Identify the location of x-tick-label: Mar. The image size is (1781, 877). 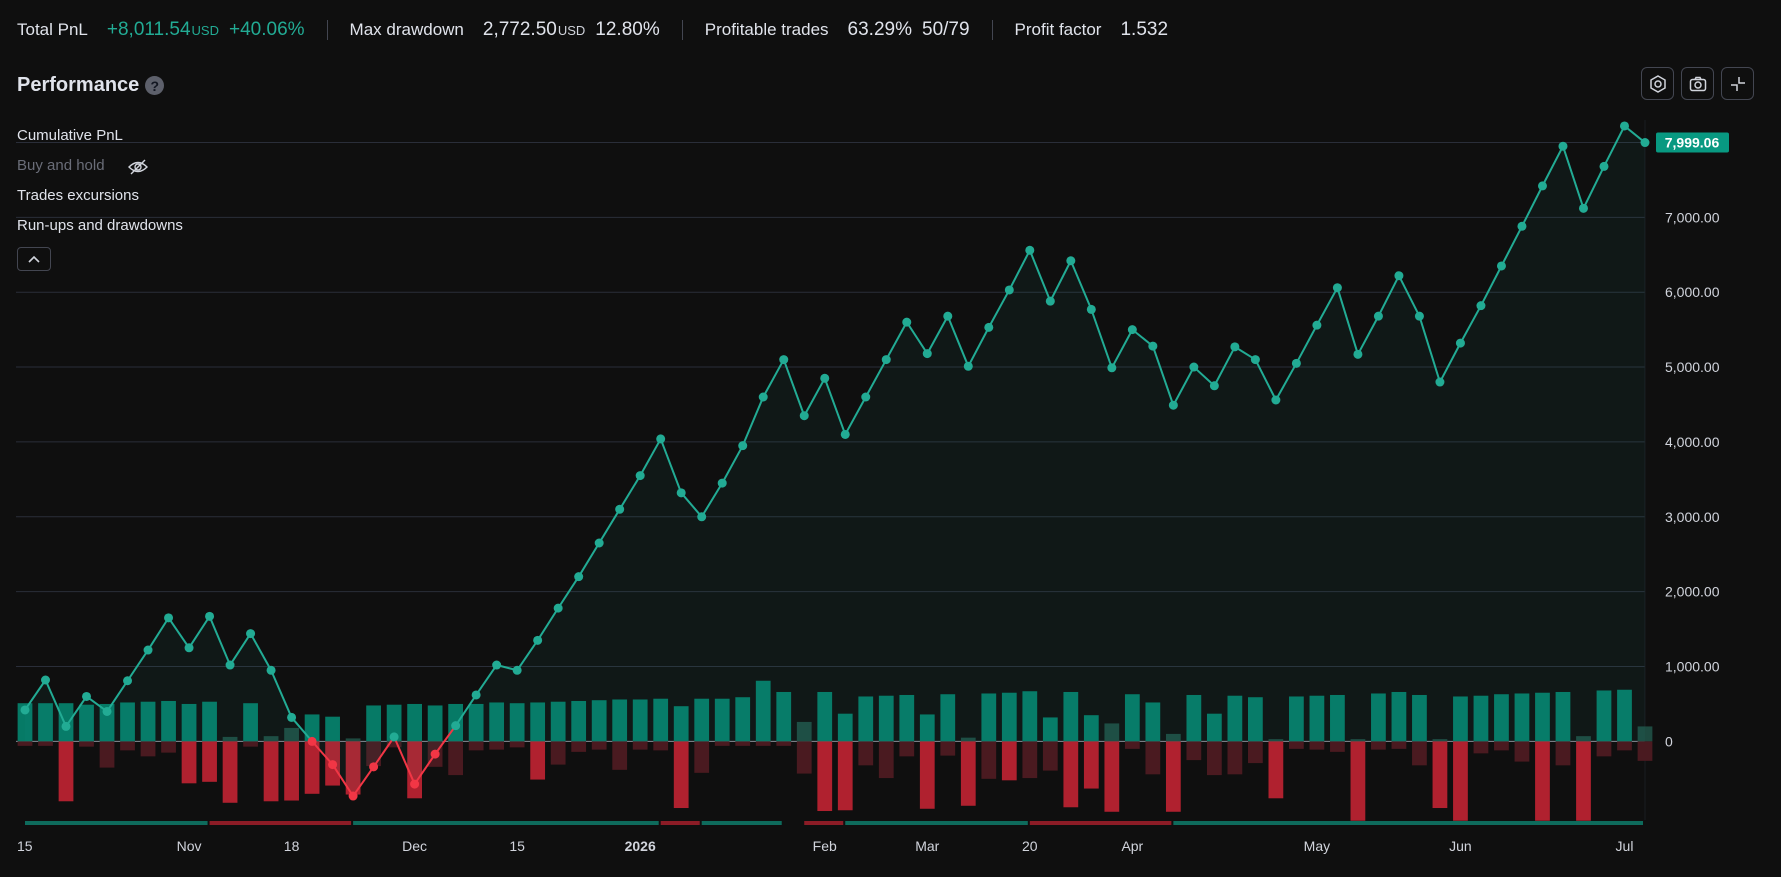
(927, 846).